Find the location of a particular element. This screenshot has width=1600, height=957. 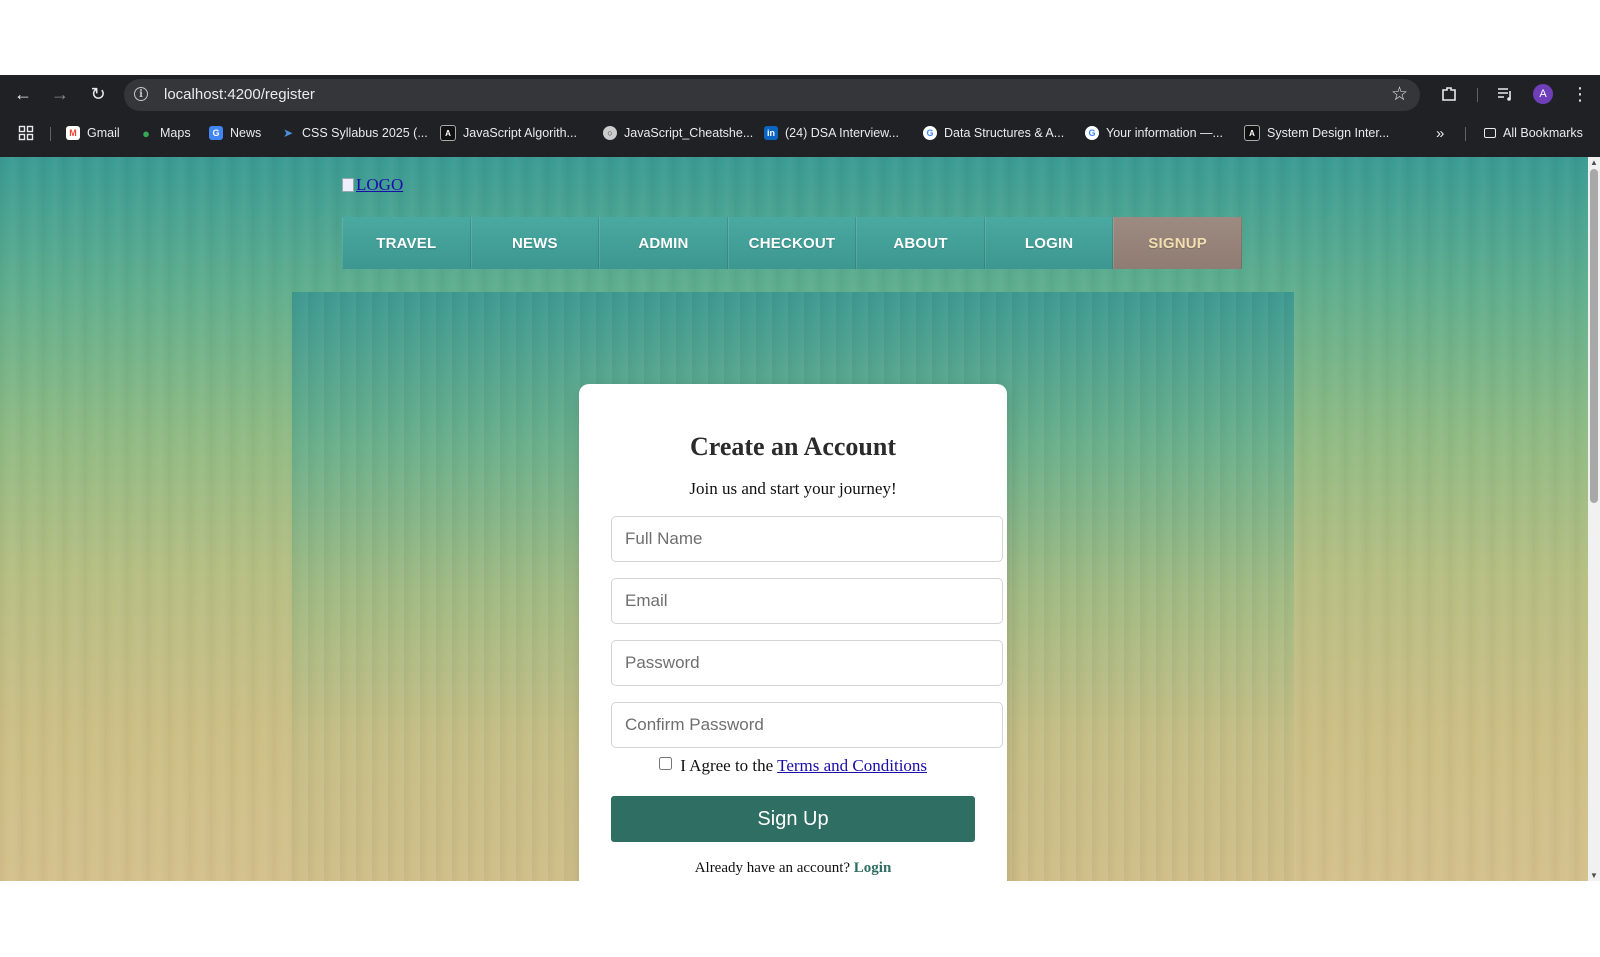

gmail-icon: M is located at coordinates (73, 133).